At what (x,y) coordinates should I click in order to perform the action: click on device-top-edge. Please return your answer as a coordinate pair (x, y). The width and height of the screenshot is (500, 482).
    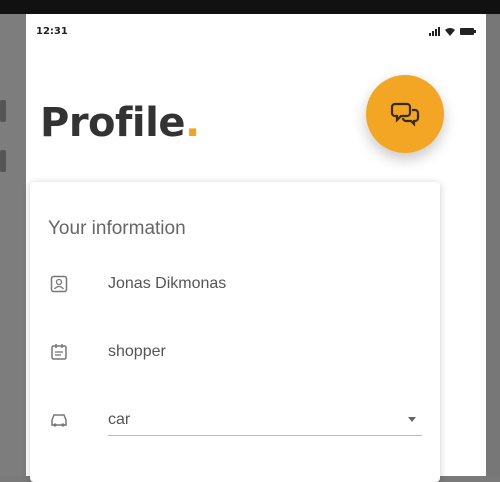
    Looking at the image, I should click on (250, 7).